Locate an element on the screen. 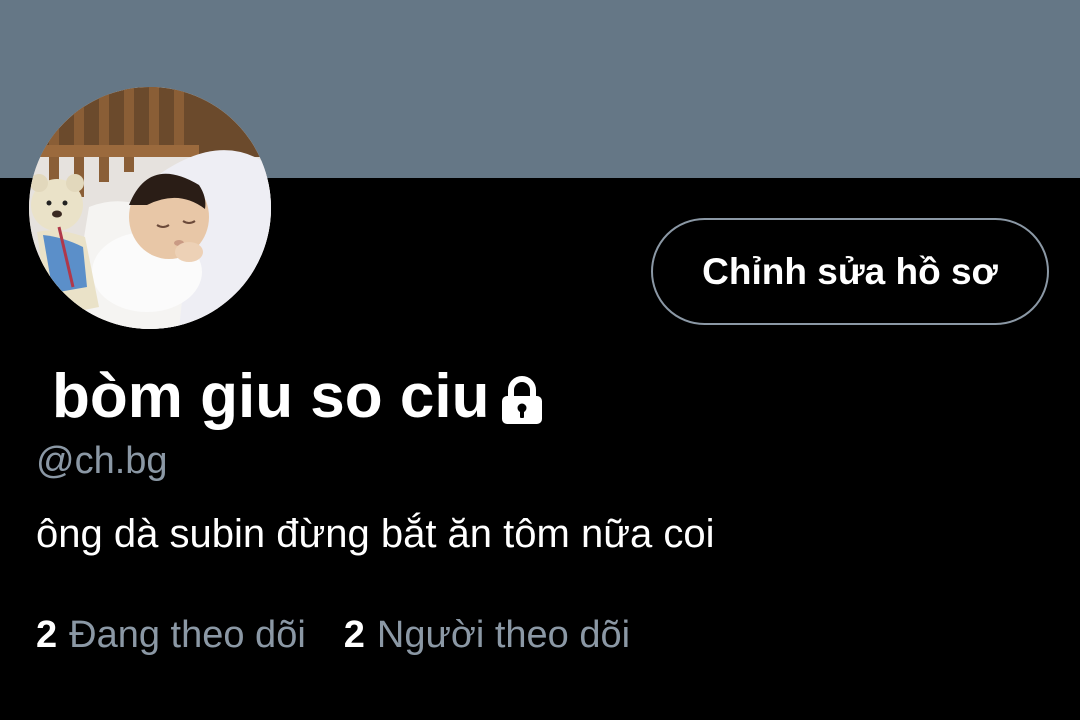 The height and width of the screenshot is (720, 1080). profile-handle: @ch.bg is located at coordinates (102, 461).